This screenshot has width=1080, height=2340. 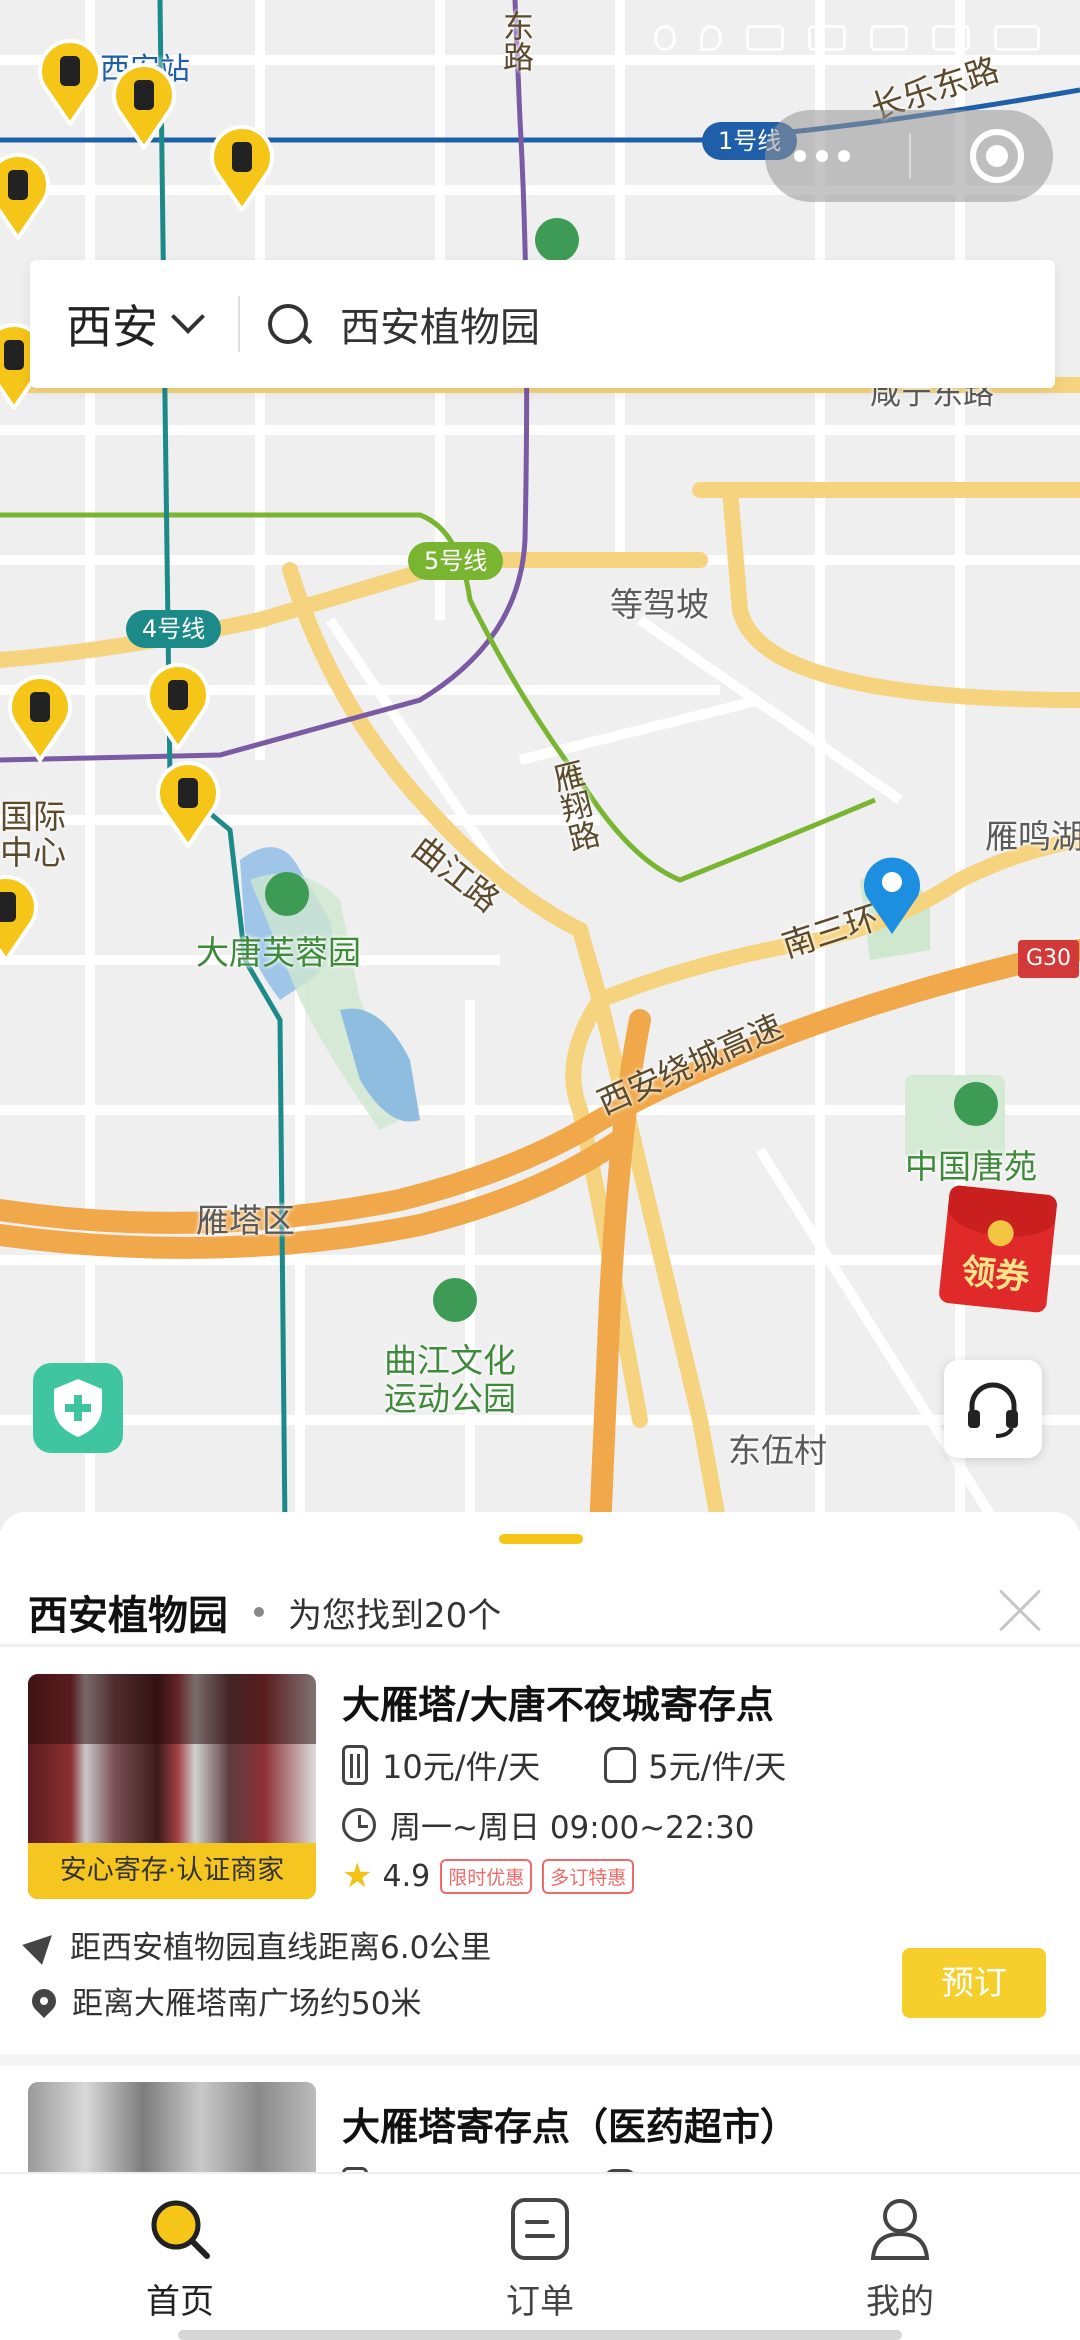 What do you see at coordinates (665, 38) in the screenshot?
I see `bluetooth-icon` at bounding box center [665, 38].